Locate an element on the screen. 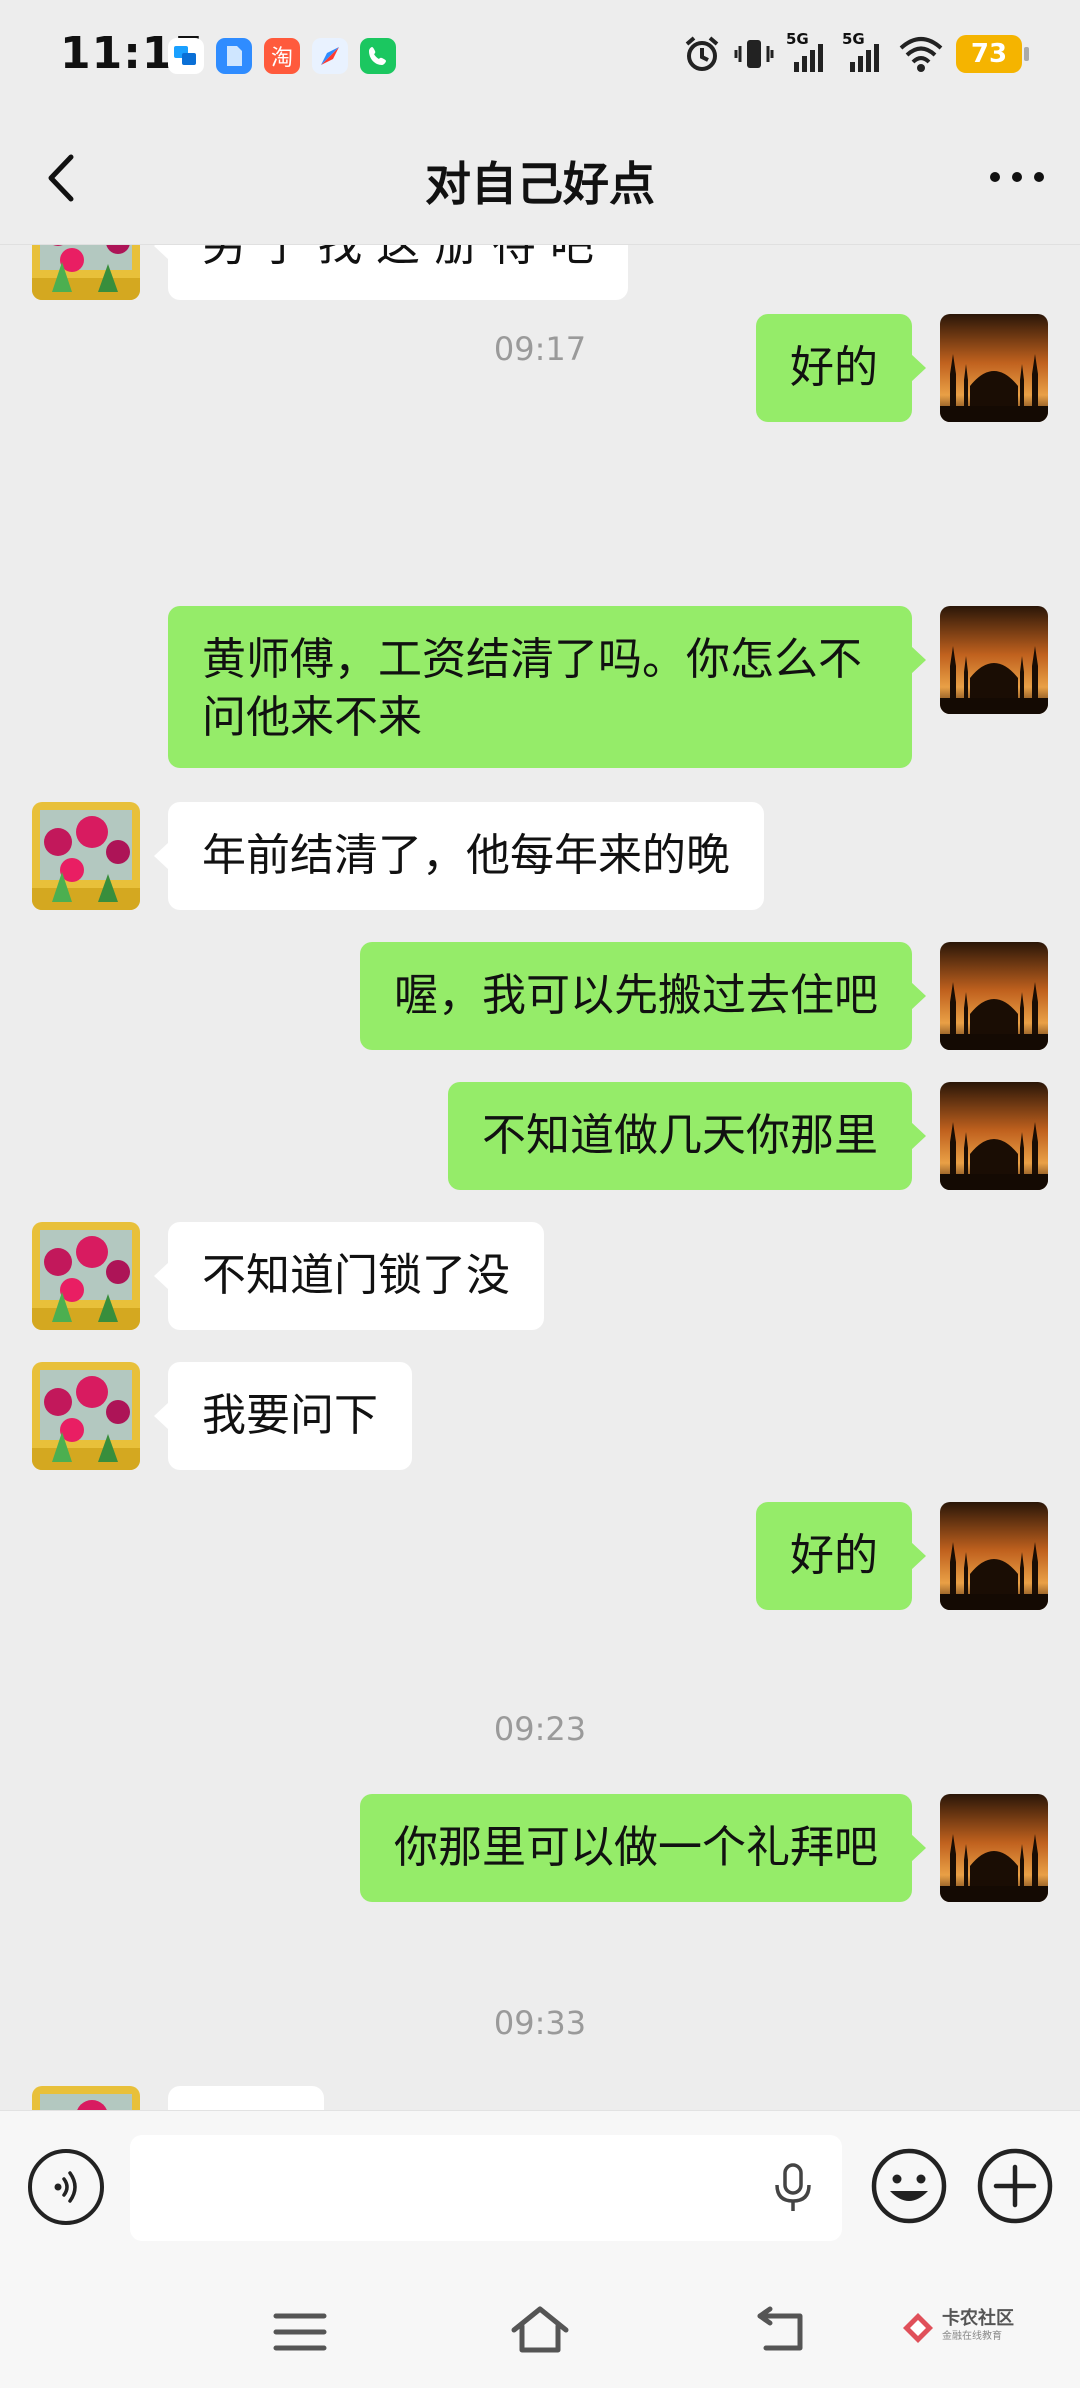 The height and width of the screenshot is (2388, 1080). message-text: 好的 is located at coordinates (834, 1555).